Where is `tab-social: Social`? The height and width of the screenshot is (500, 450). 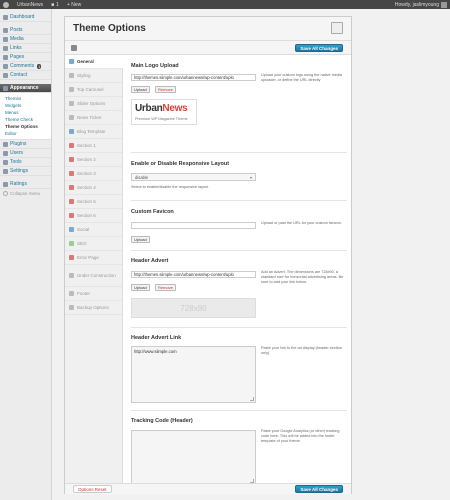 tab-social: Social is located at coordinates (93, 230).